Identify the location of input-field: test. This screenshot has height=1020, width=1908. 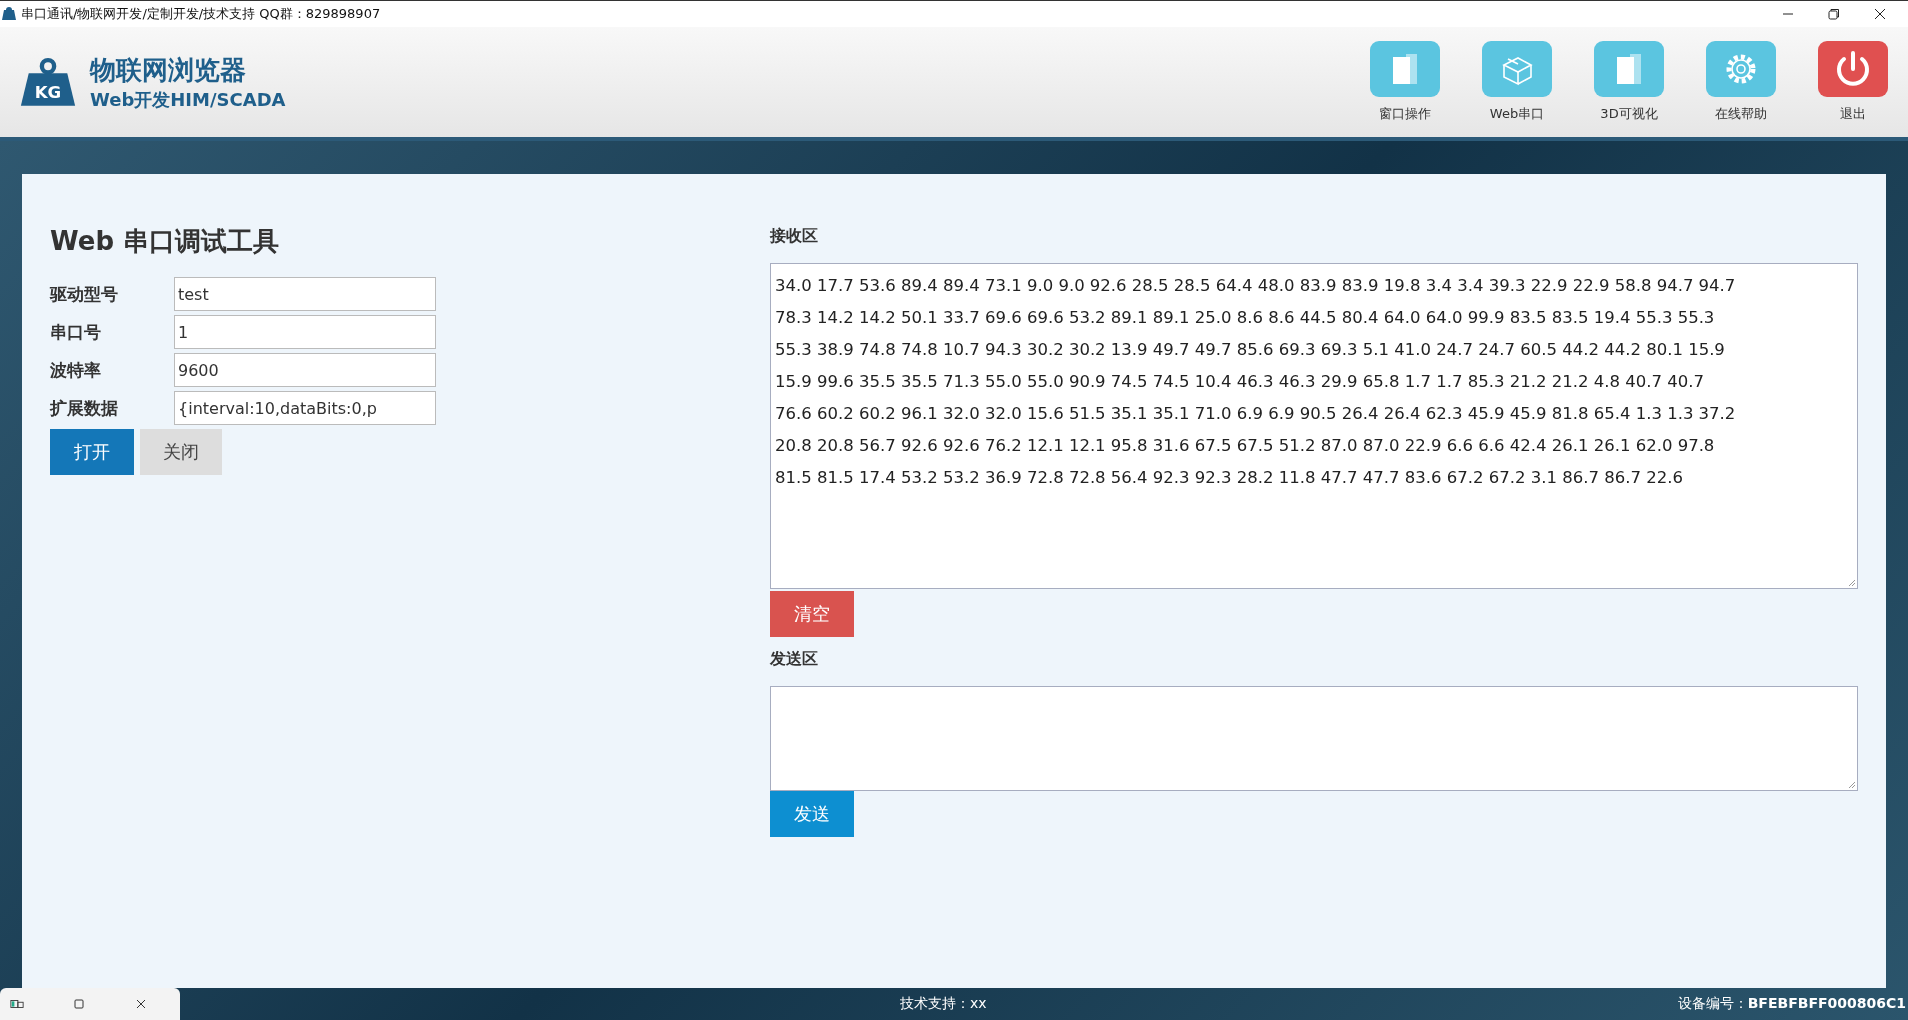
(305, 294).